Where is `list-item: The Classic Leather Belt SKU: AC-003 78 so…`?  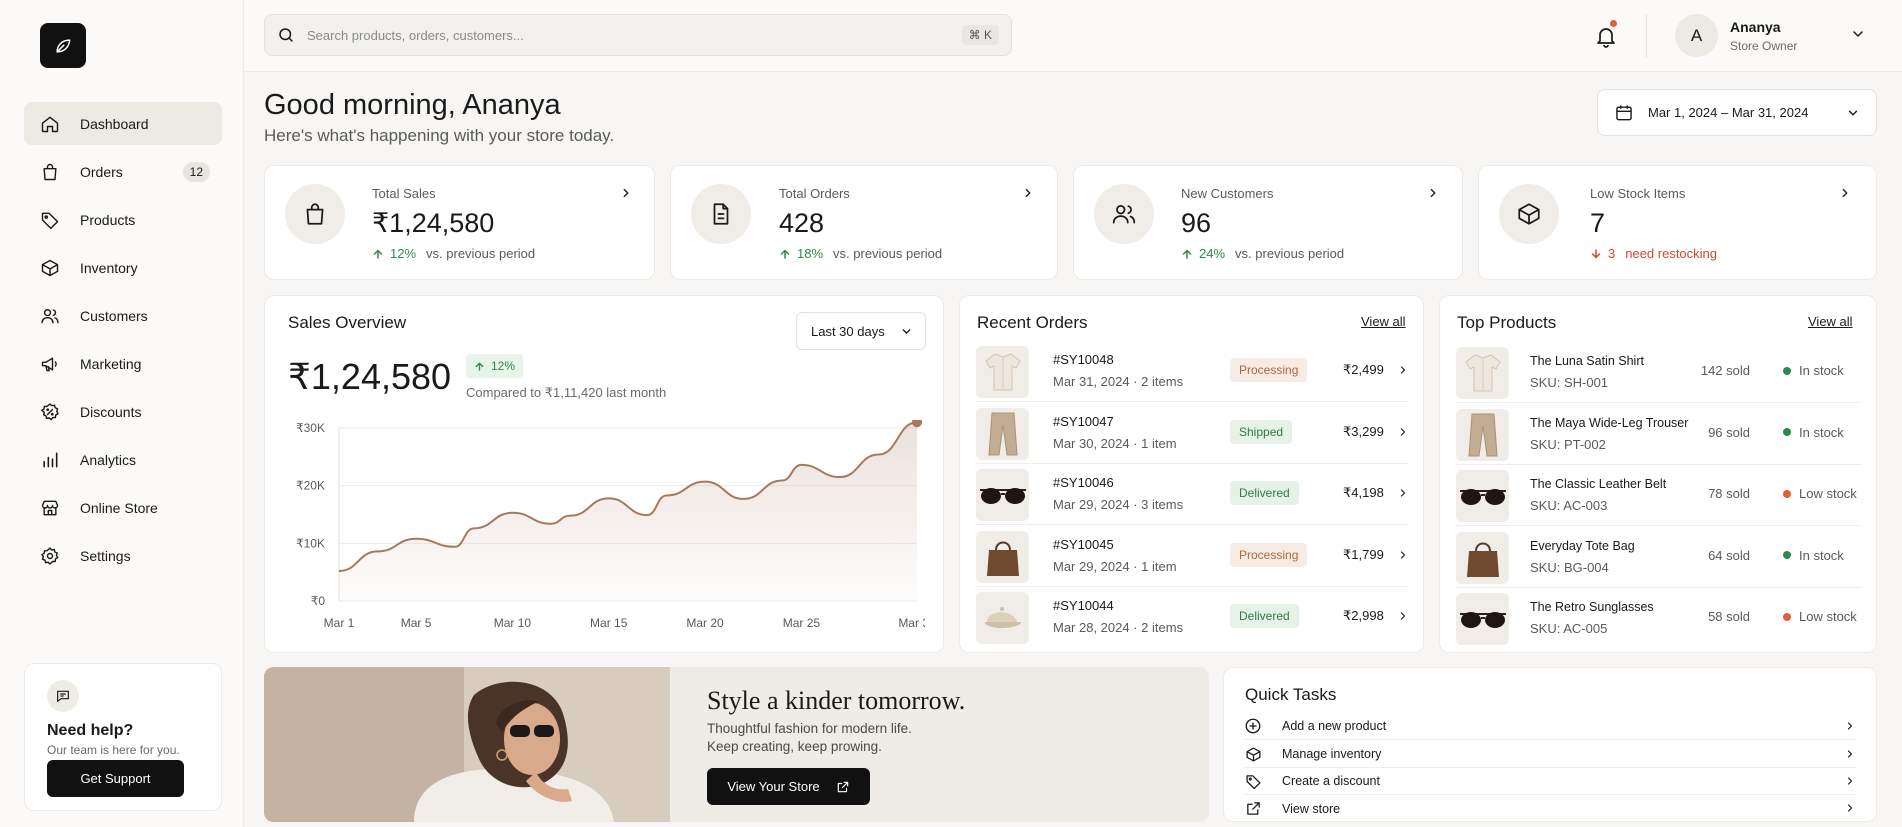 list-item: The Classic Leather Belt SKU: AC-003 78 so… is located at coordinates (1659, 496).